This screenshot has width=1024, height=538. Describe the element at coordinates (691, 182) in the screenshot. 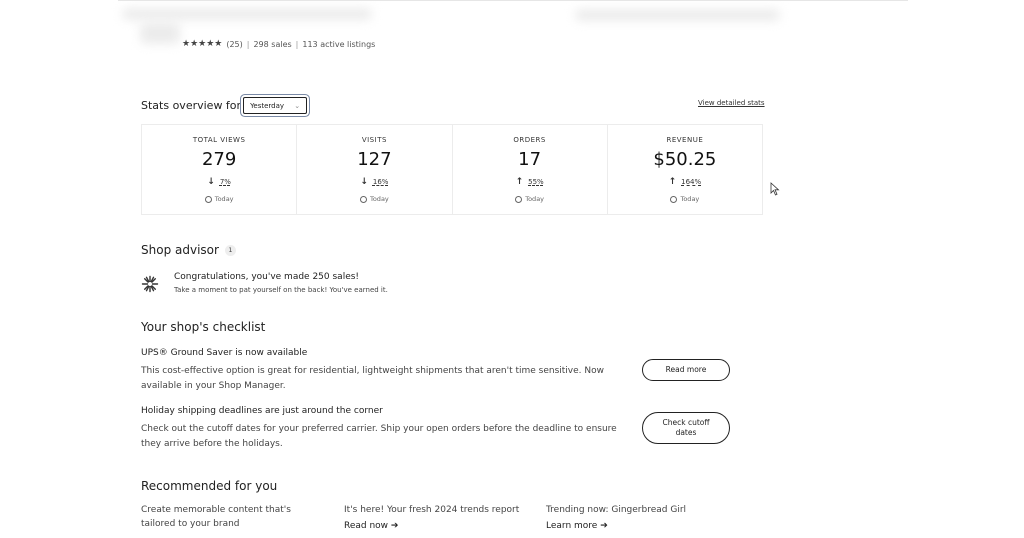

I see `stat-change-percent: 164%` at that location.